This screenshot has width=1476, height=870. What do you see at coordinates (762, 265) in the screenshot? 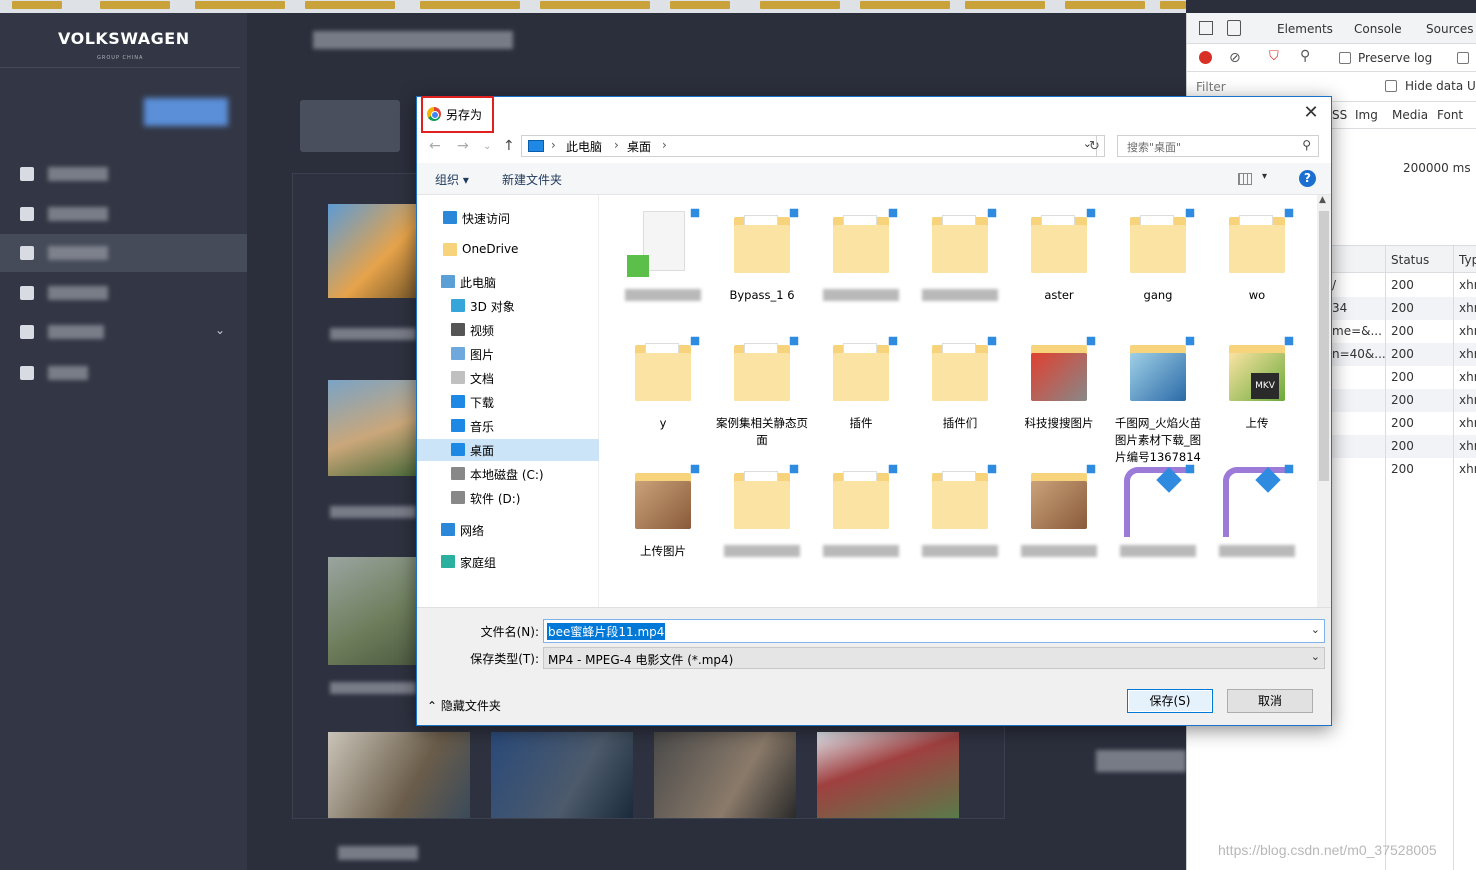
I see `file-item: Bypass_1 6` at bounding box center [762, 265].